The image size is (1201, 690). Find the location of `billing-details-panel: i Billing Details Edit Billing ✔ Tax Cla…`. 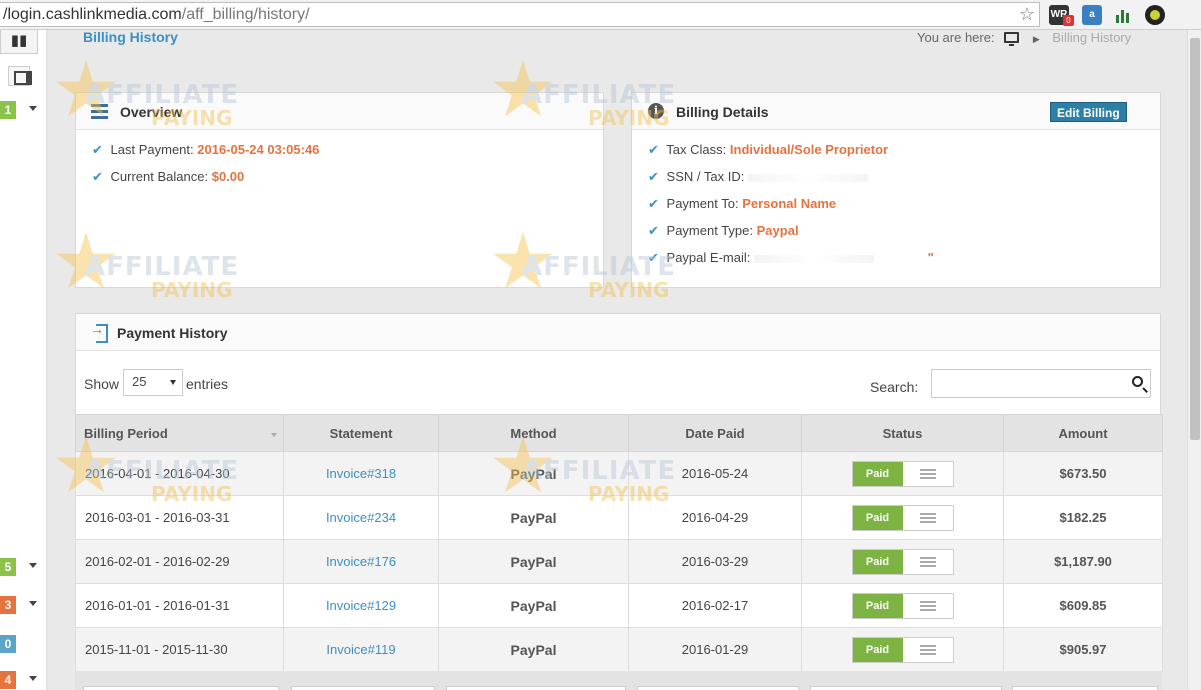

billing-details-panel: i Billing Details Edit Billing ✔ Tax Cla… is located at coordinates (896, 190).